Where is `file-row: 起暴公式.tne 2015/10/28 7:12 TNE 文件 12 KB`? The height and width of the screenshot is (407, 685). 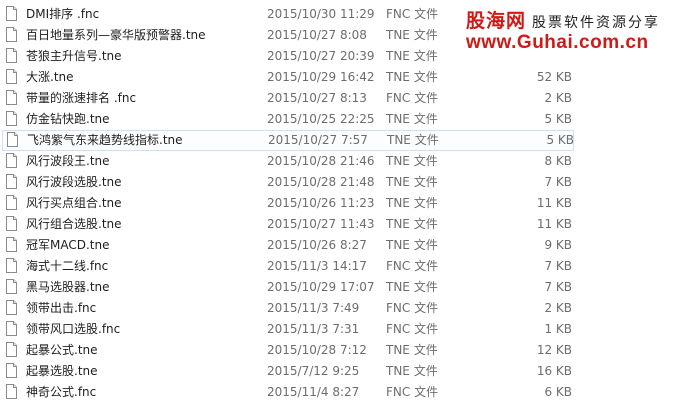 file-row: 起暴公式.tne 2015/10/28 7:12 TNE 文件 12 KB is located at coordinates (342, 350).